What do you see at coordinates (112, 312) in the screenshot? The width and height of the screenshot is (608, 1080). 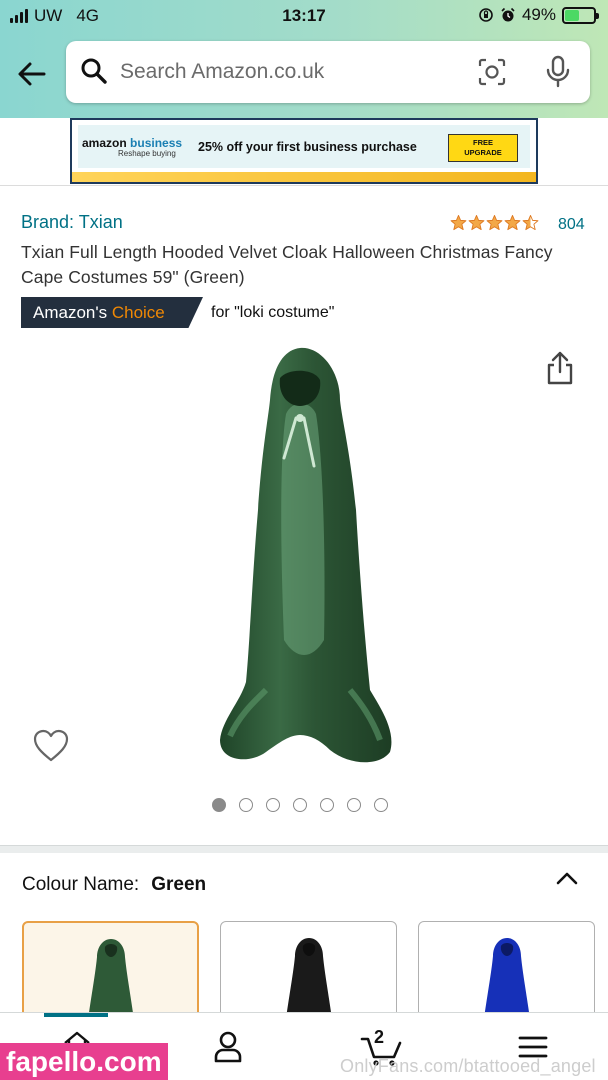 I see `choice-badge-label: Amazon's Choice` at bounding box center [112, 312].